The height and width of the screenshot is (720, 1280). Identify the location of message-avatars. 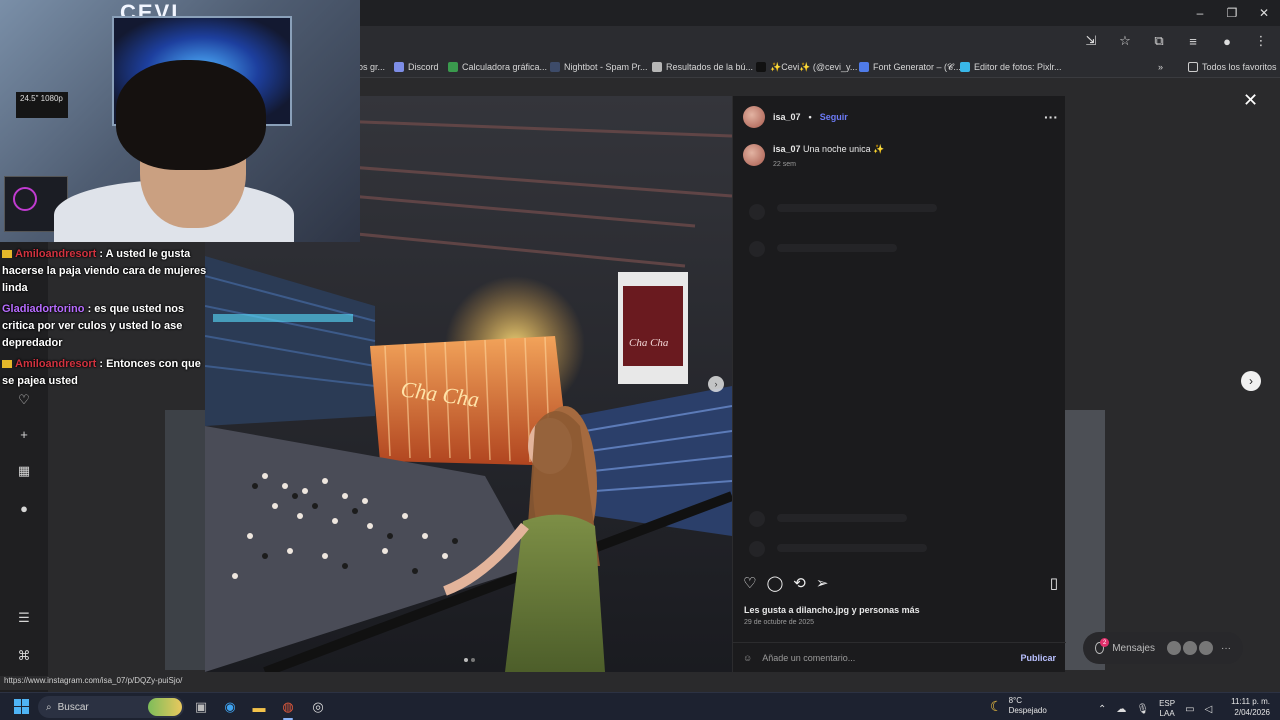
(1190, 648).